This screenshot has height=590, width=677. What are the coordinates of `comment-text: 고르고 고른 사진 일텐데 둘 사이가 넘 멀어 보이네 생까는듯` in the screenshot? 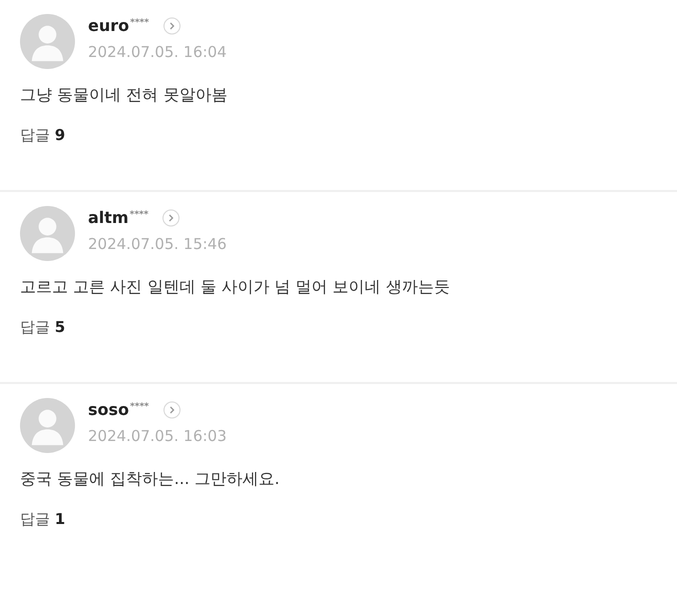 It's located at (235, 287).